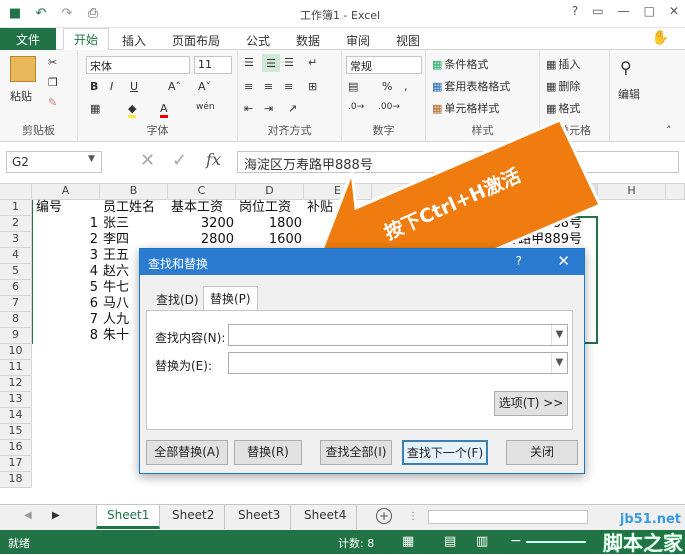 The width and height of the screenshot is (685, 556). Describe the element at coordinates (669, 130) in the screenshot. I see `collapse-ribbon-icon: ˄` at that location.